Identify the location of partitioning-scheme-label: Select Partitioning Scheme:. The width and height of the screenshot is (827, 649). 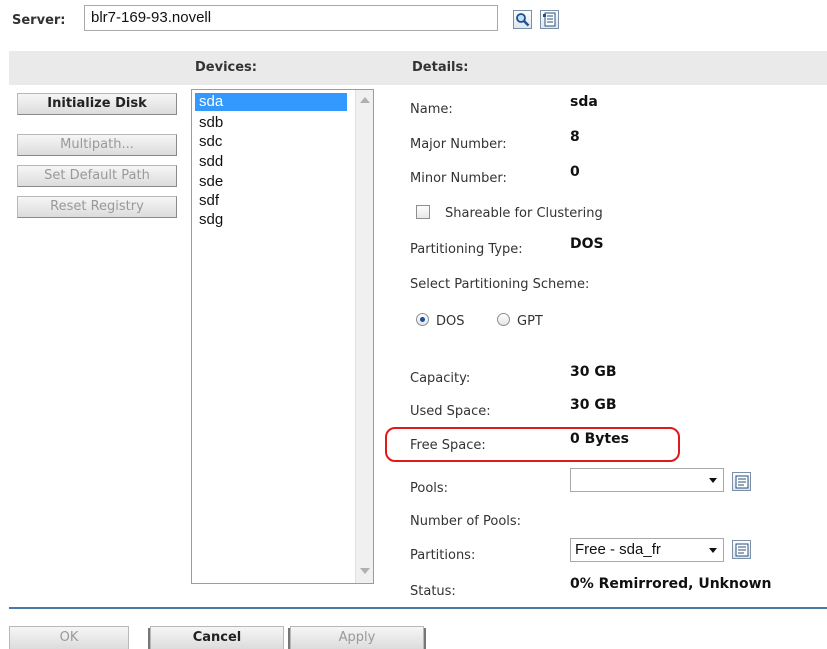
(500, 284).